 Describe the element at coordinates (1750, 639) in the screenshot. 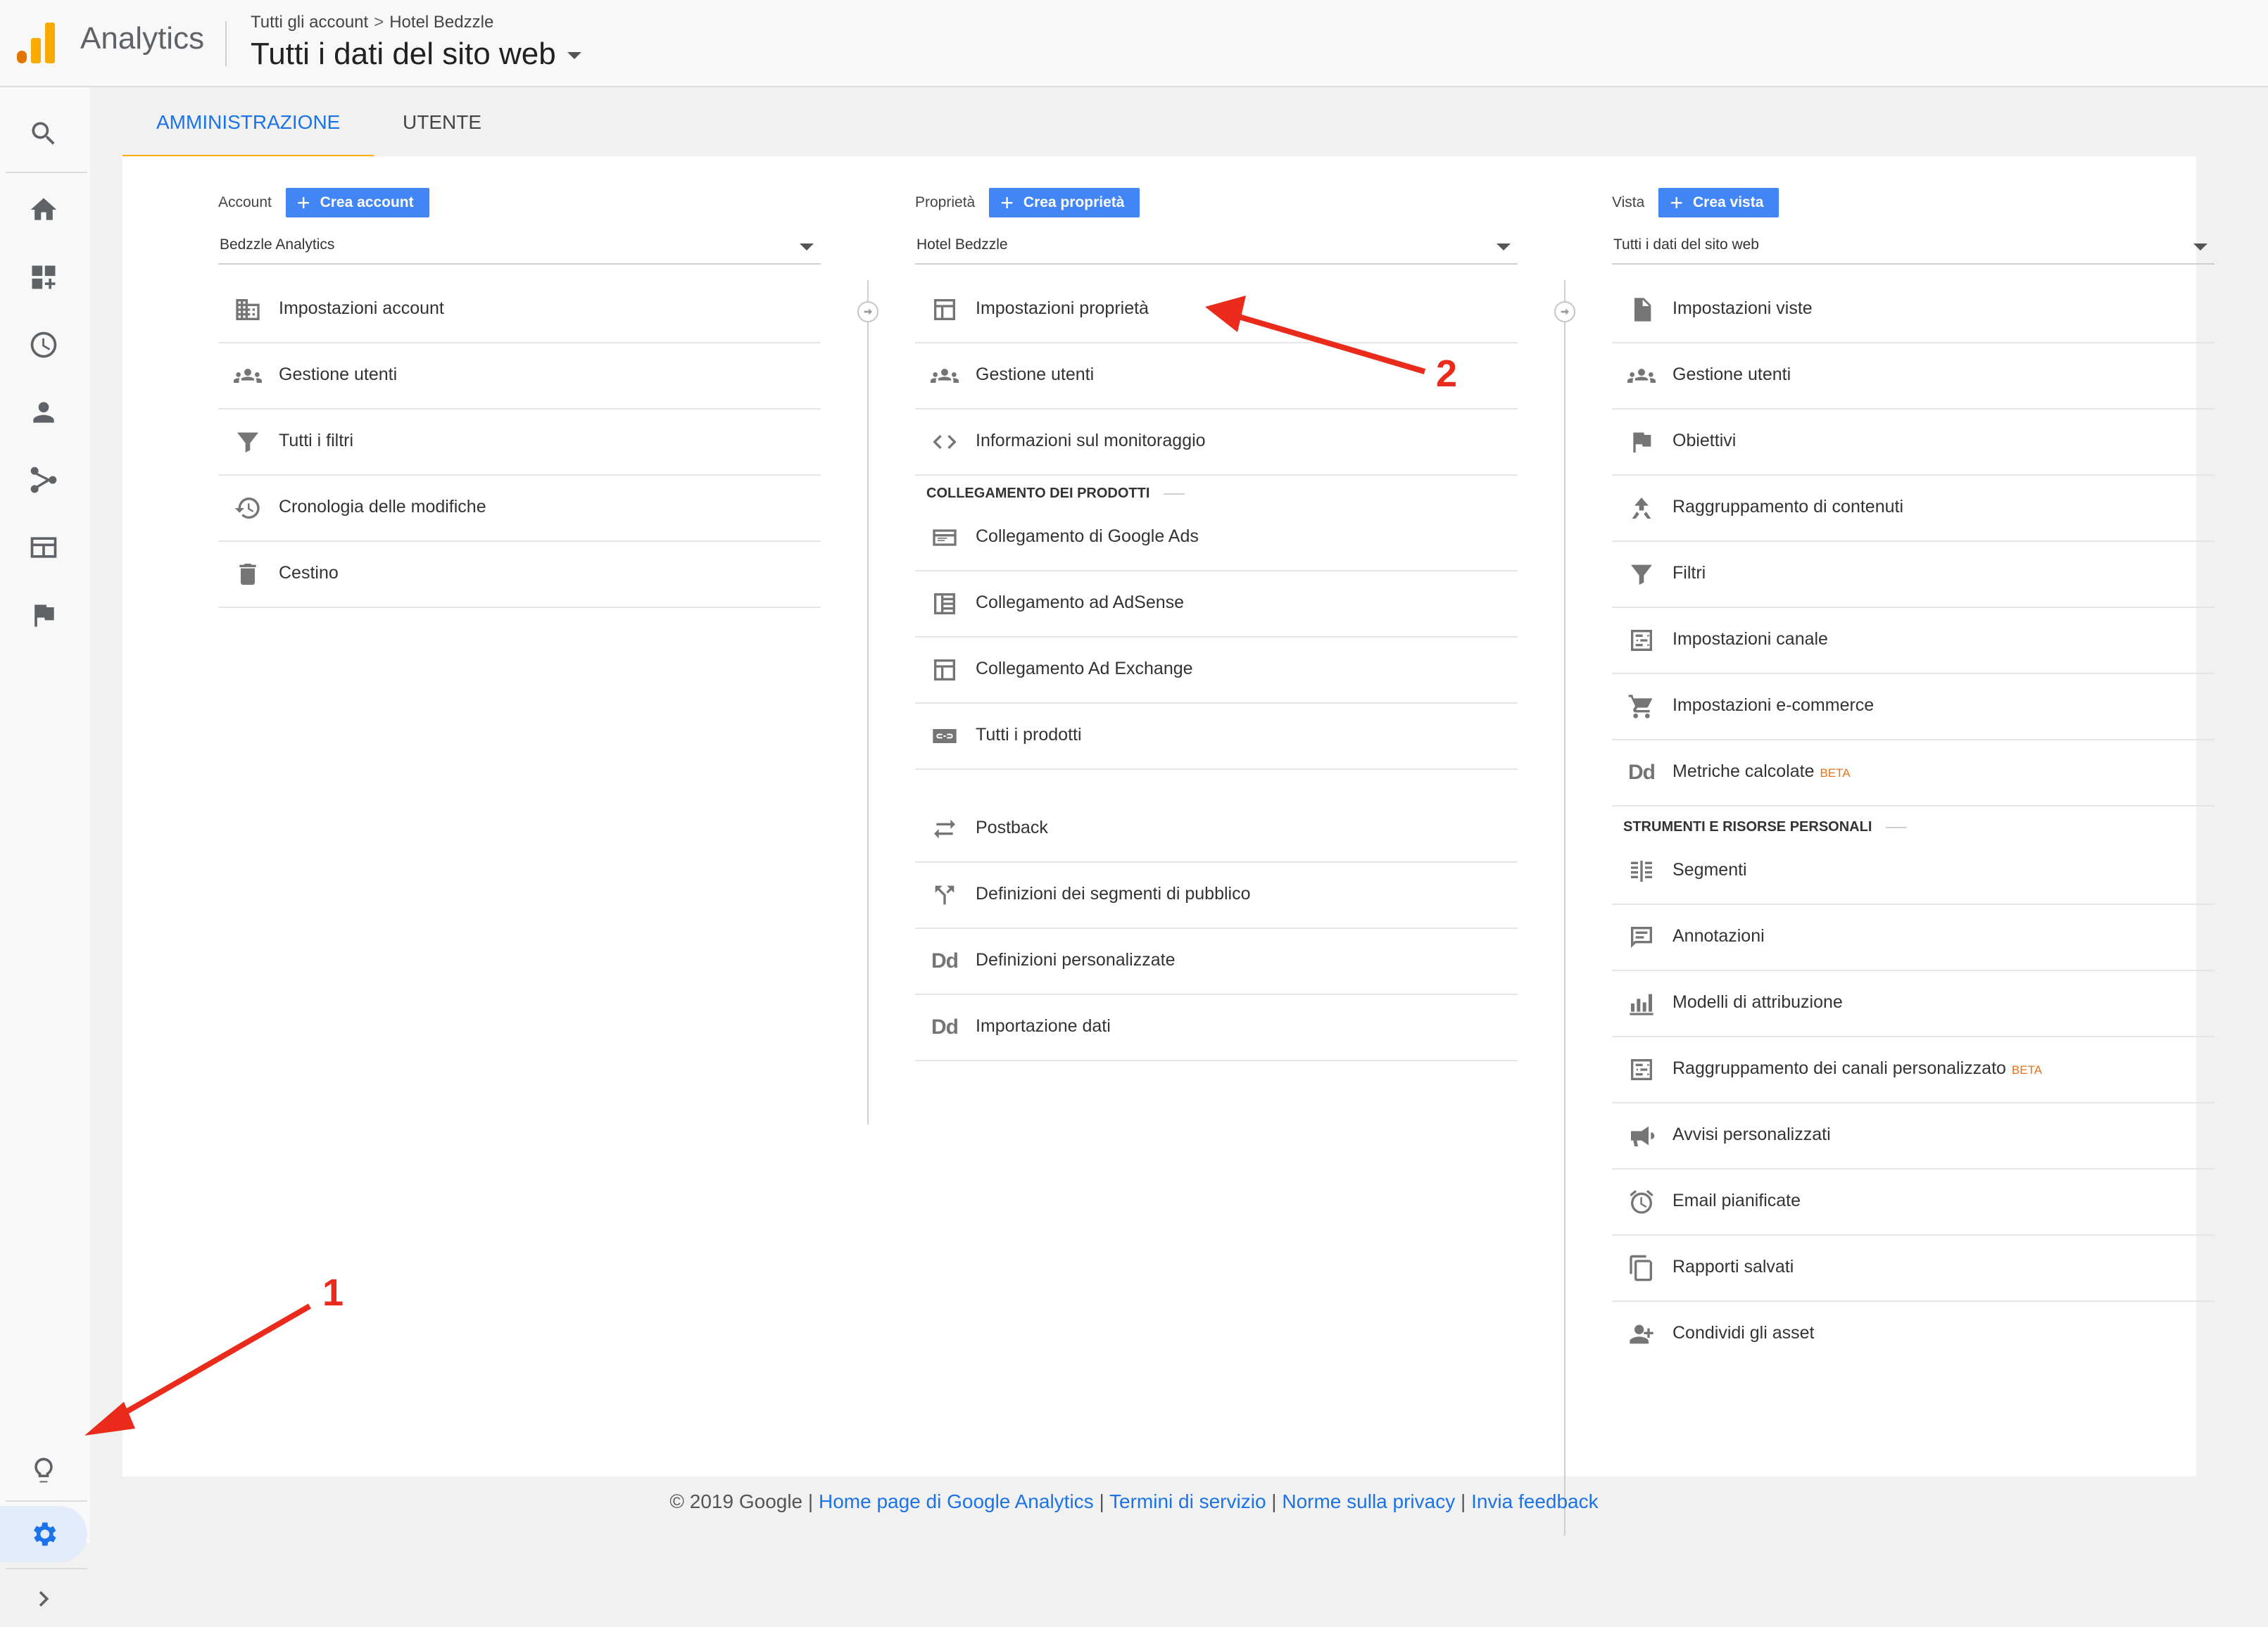

I see `menu-item-label: Impostazioni canale` at that location.